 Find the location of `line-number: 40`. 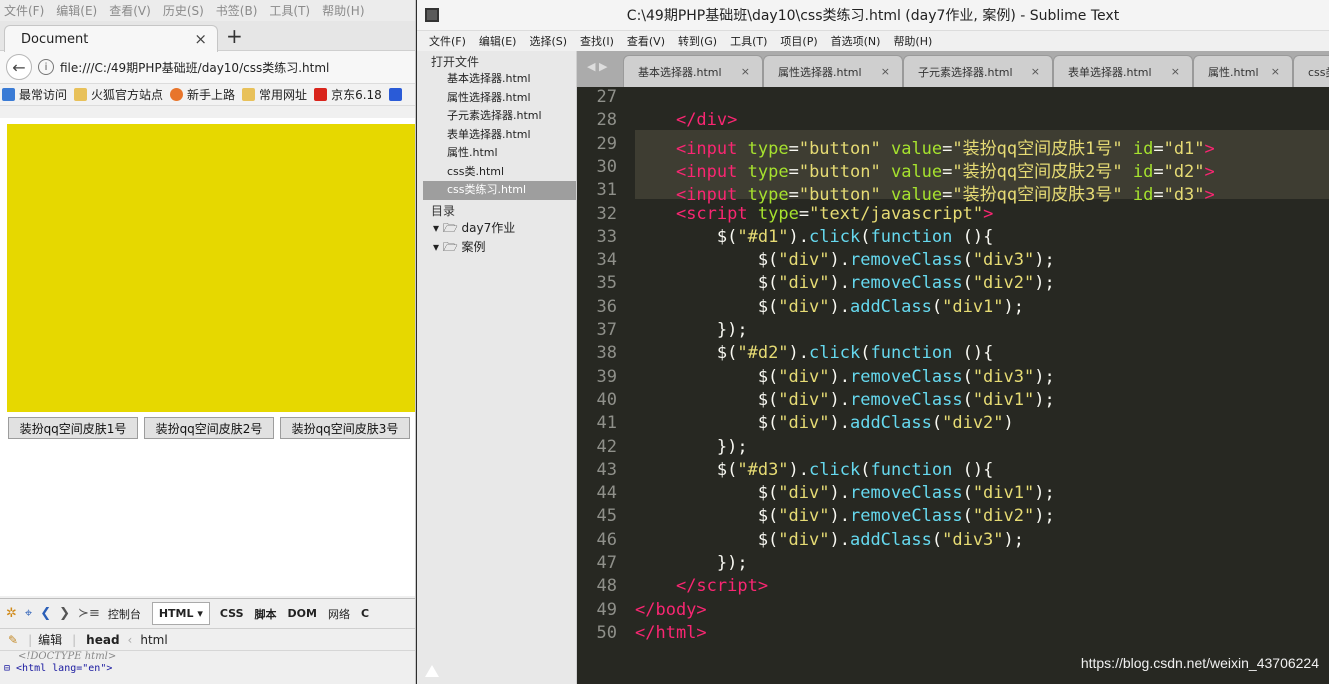

line-number: 40 is located at coordinates (606, 399).